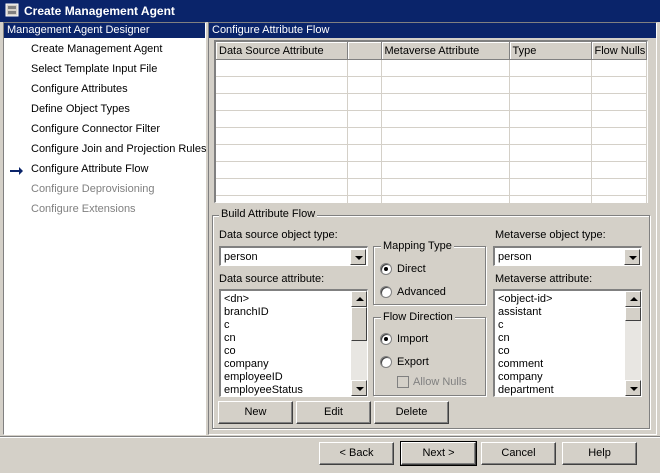  I want to click on sidebar-item-configure-extensions: Configure Extensions, so click(83, 209).